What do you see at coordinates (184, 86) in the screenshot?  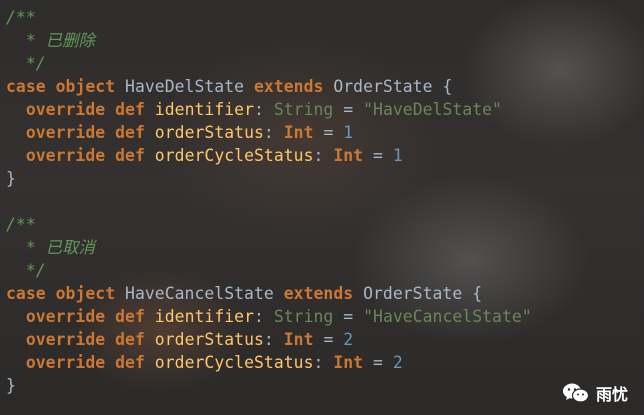 I see `code-token: HaveDelState` at bounding box center [184, 86].